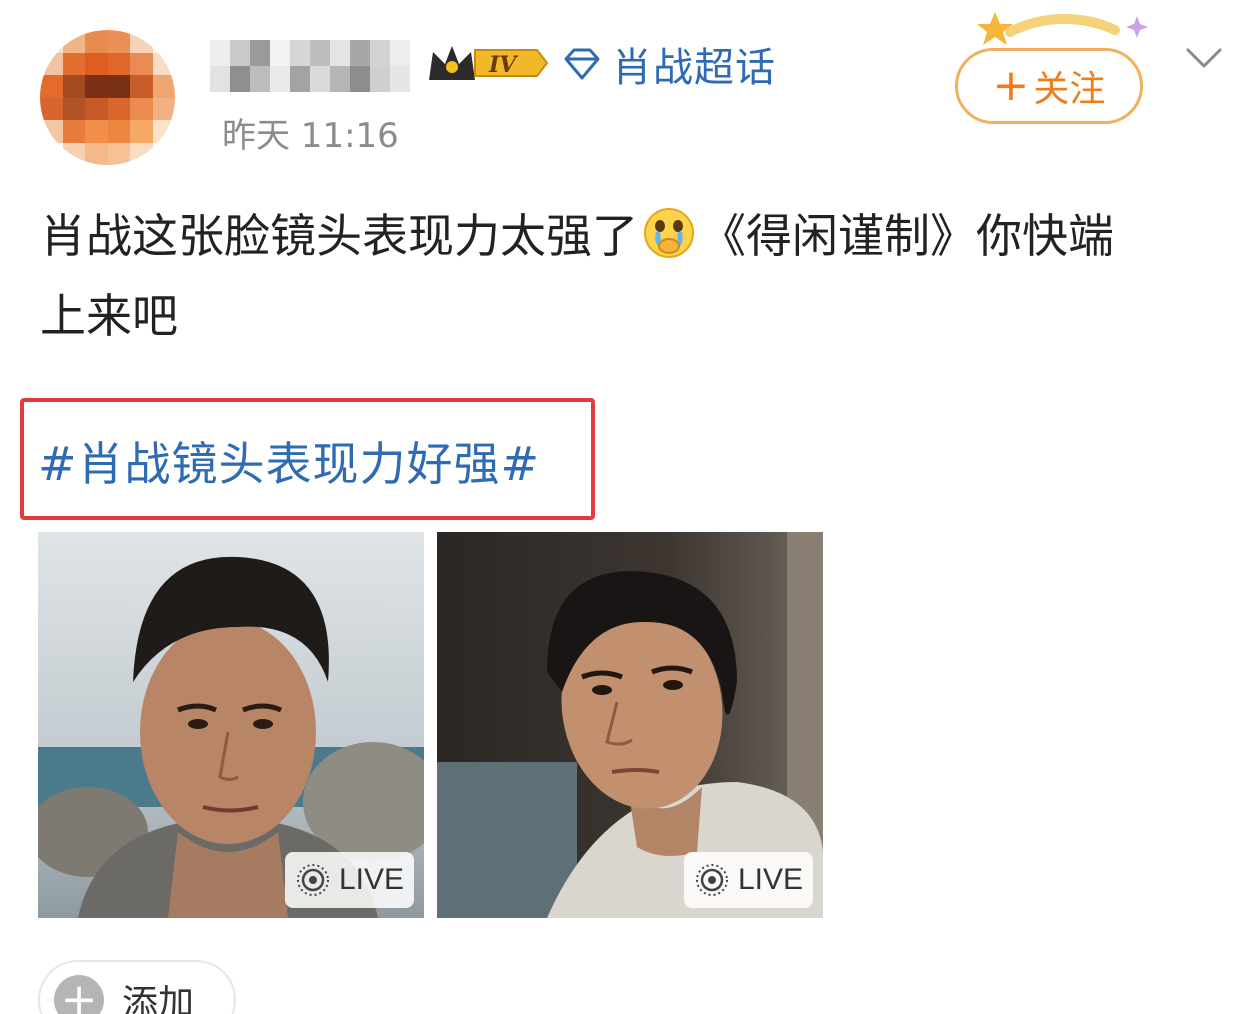 Image resolution: width=1260 pixels, height=1014 pixels. I want to click on add-icon: +, so click(79, 994).